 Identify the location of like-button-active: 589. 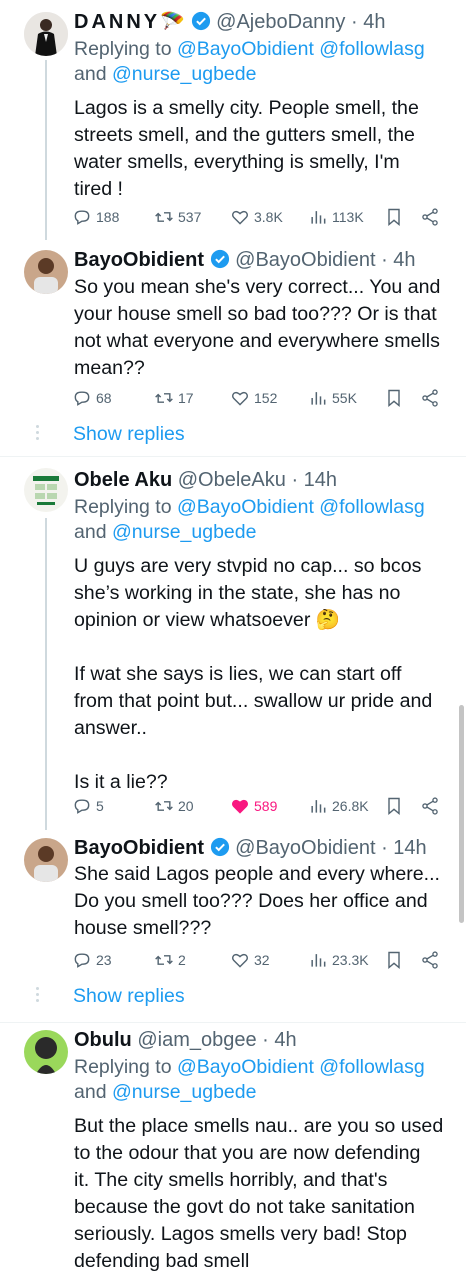
(253, 806).